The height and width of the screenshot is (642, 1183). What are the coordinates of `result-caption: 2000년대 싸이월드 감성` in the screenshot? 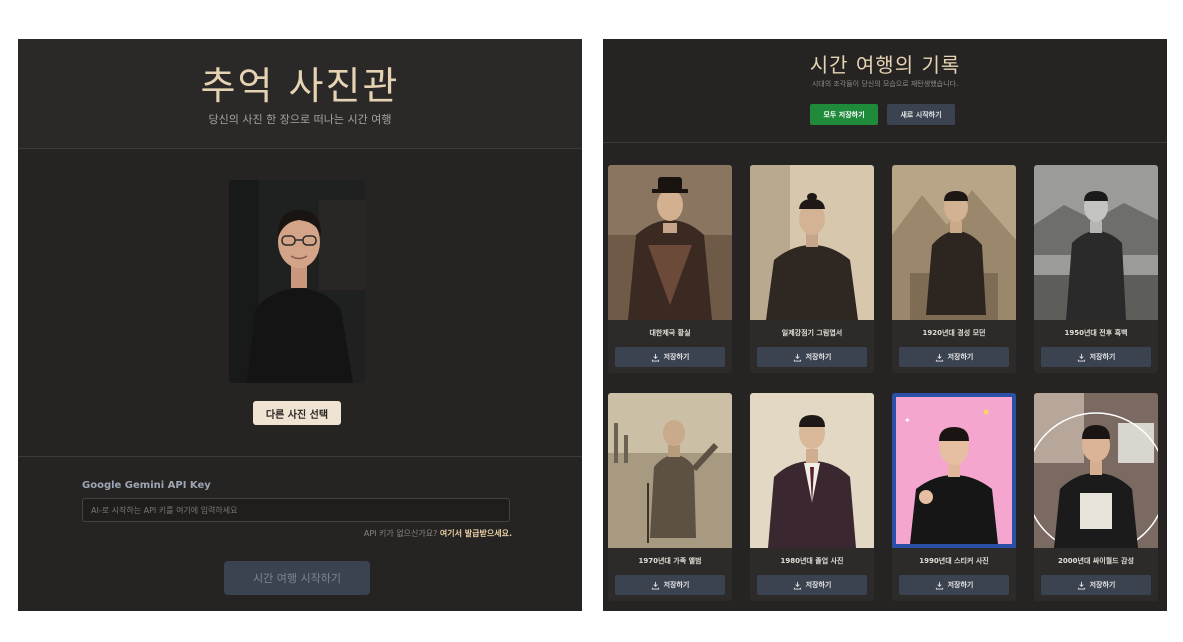 It's located at (1096, 561).